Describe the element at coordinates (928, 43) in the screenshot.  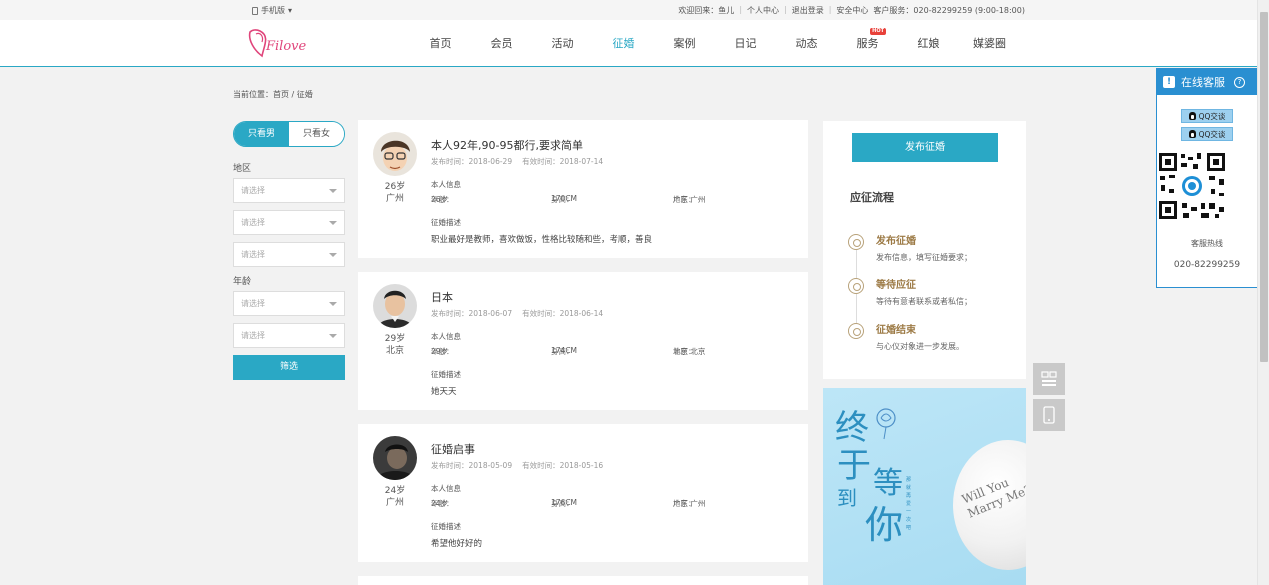
I see `nav-matchmaker: 红娘` at that location.